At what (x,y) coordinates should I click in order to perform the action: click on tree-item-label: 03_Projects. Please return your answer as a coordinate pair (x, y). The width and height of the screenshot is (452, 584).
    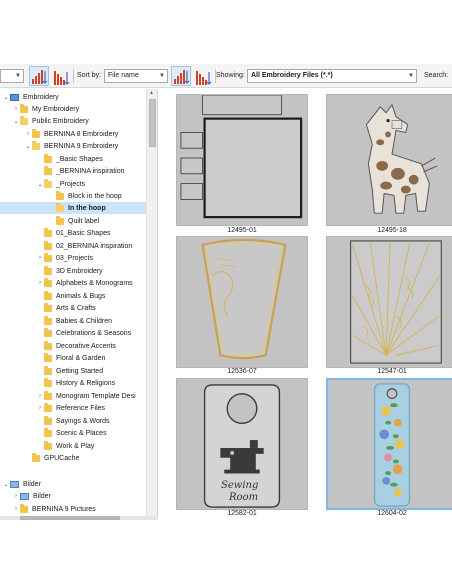
    Looking at the image, I should click on (74, 258).